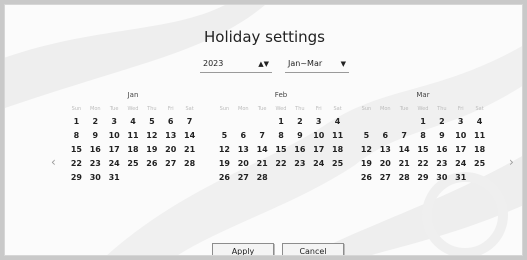 The width and height of the screenshot is (527, 260). What do you see at coordinates (236, 65) in the screenshot?
I see `year-select: 2023 ▲▼` at bounding box center [236, 65].